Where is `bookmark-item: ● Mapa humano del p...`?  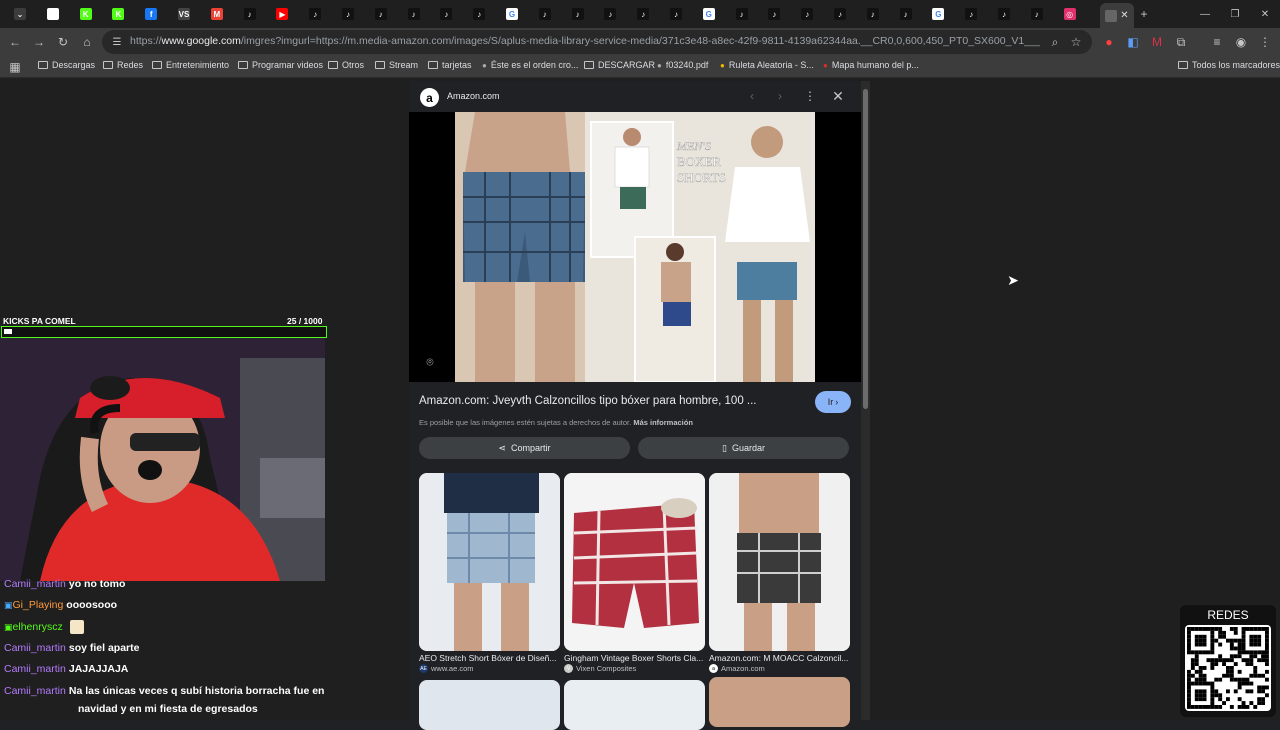
bookmark-item: ● Mapa humano del p... is located at coordinates (871, 65).